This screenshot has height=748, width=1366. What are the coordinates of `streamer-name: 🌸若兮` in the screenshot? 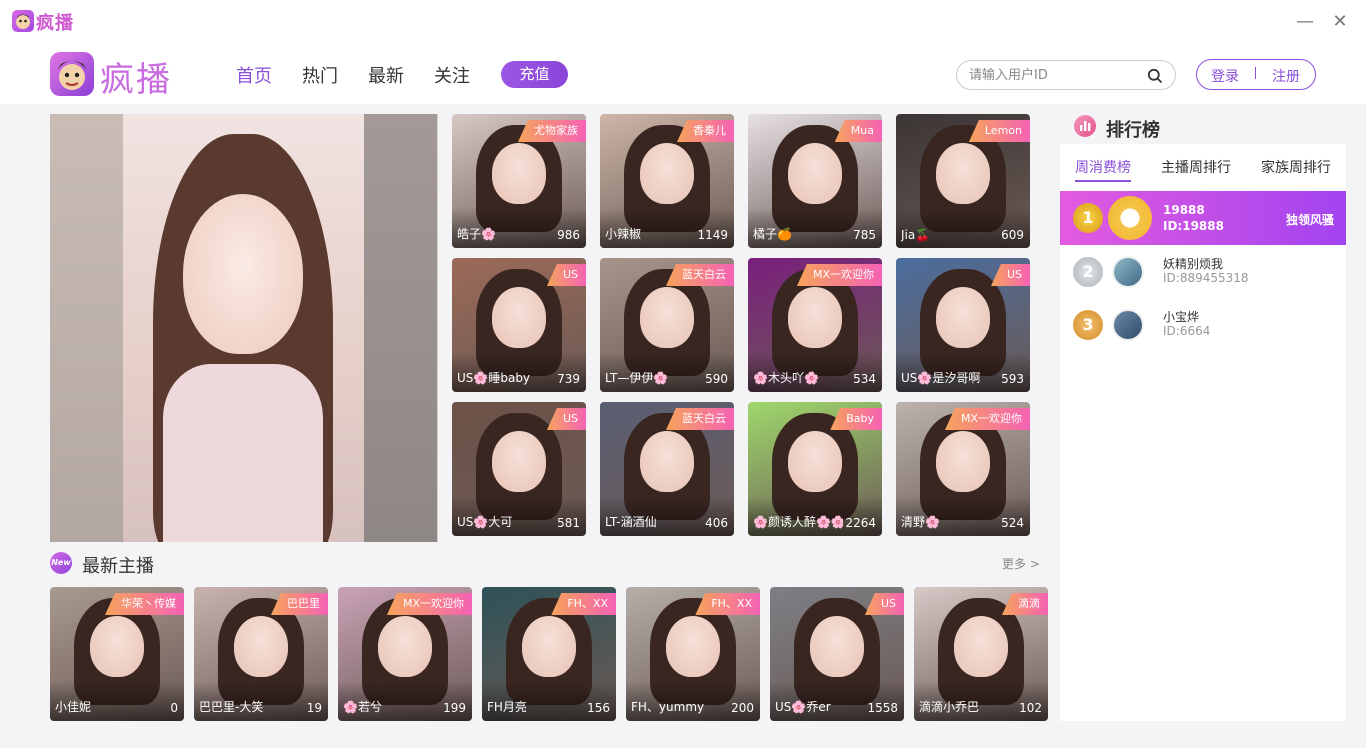 It's located at (362, 707).